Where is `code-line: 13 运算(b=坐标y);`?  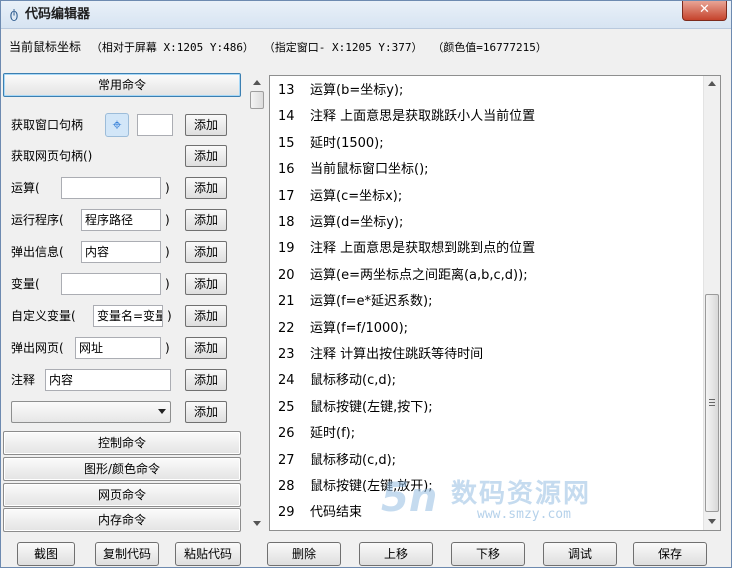
code-line: 13 运算(b=坐标y); is located at coordinates (485, 91).